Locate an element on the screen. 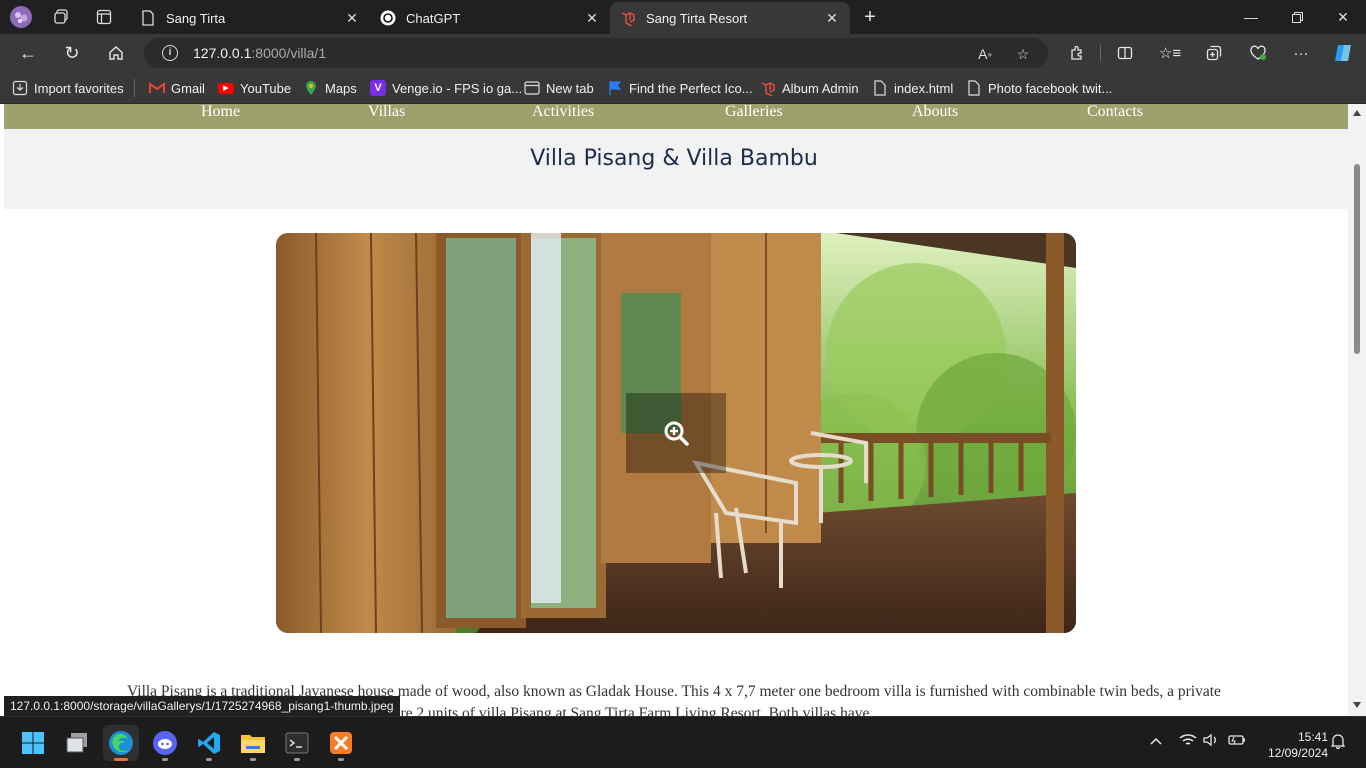  terminal-icon is located at coordinates (297, 743).